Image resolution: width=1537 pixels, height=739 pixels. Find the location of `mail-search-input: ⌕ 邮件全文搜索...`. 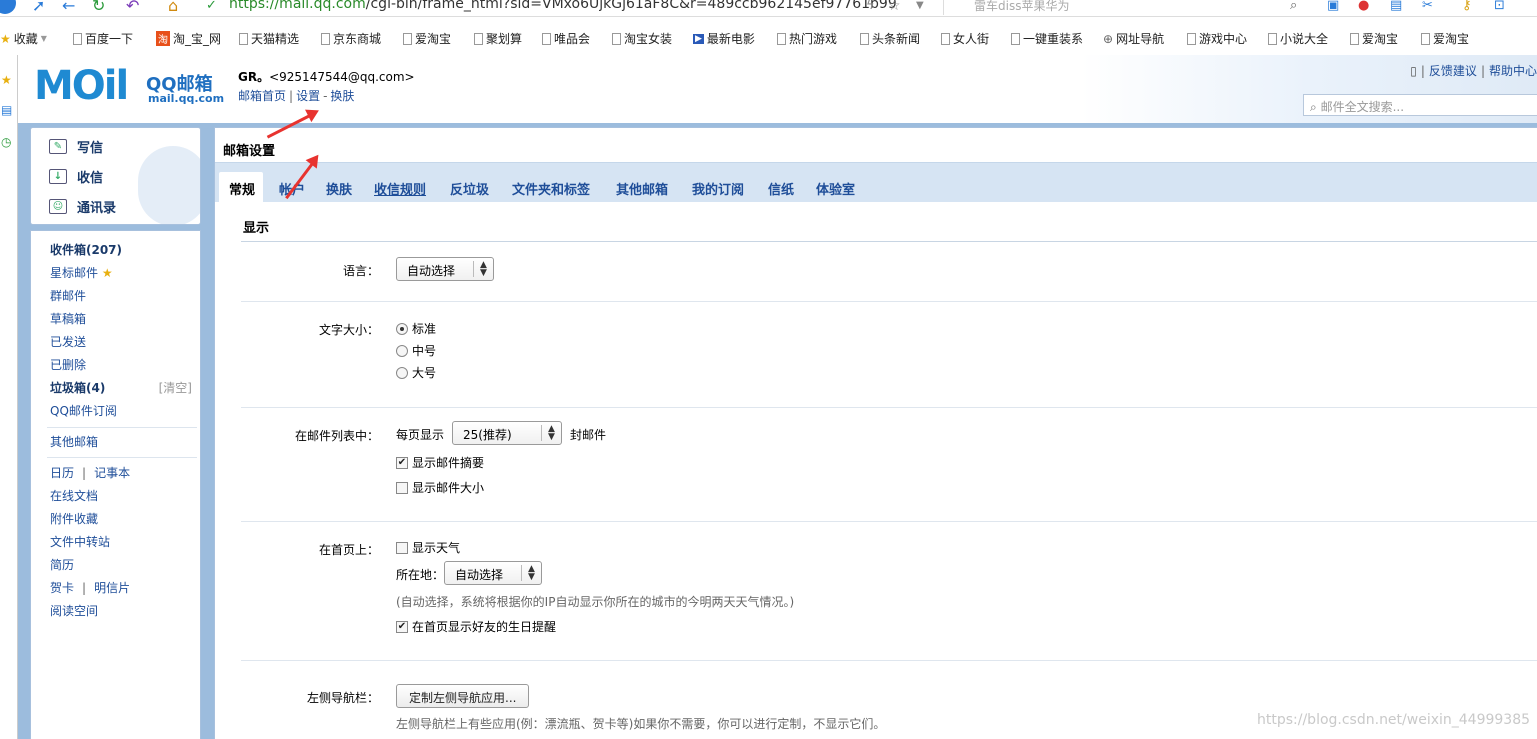

mail-search-input: ⌕ 邮件全文搜索... is located at coordinates (1420, 105).